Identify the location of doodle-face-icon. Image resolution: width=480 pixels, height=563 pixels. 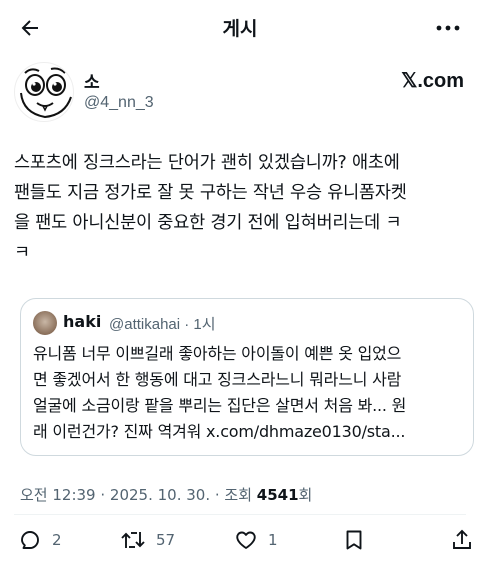
(46, 93).